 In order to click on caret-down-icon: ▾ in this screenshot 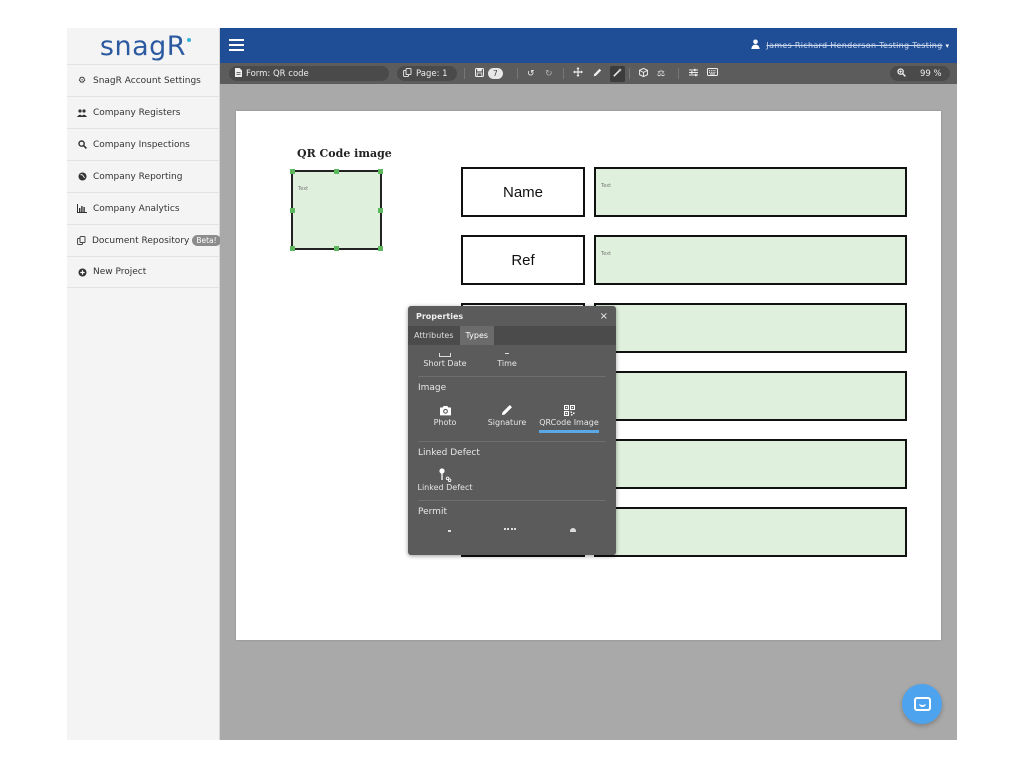, I will do `click(947, 45)`.